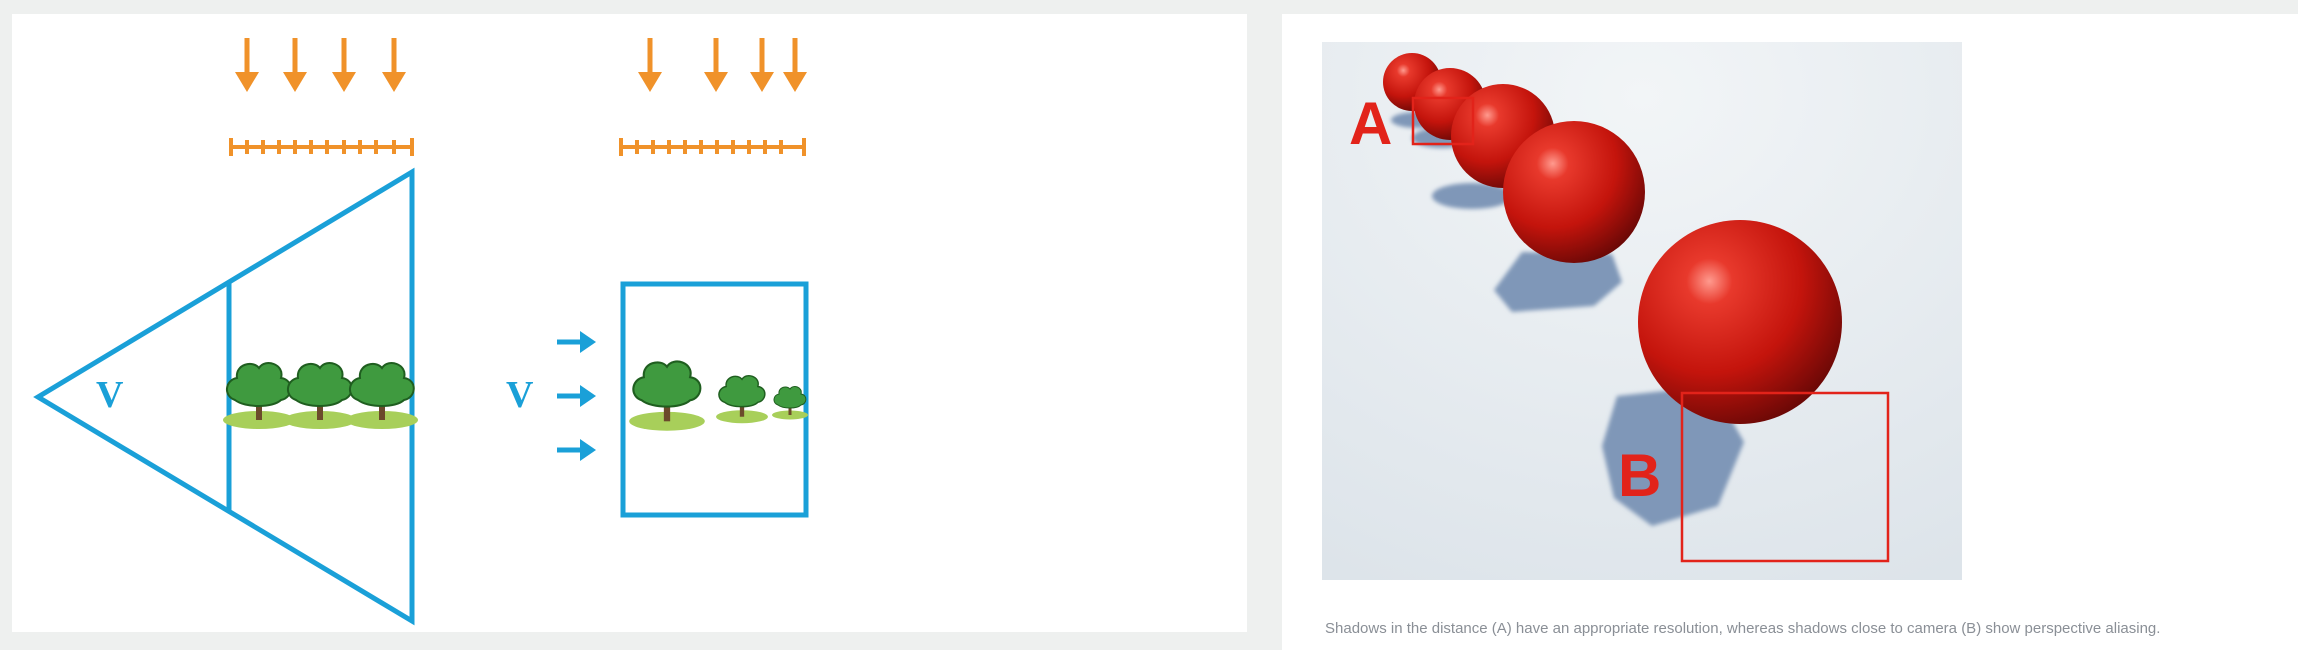 The width and height of the screenshot is (2298, 650). What do you see at coordinates (110, 395) in the screenshot?
I see `perspective-view-label: V` at bounding box center [110, 395].